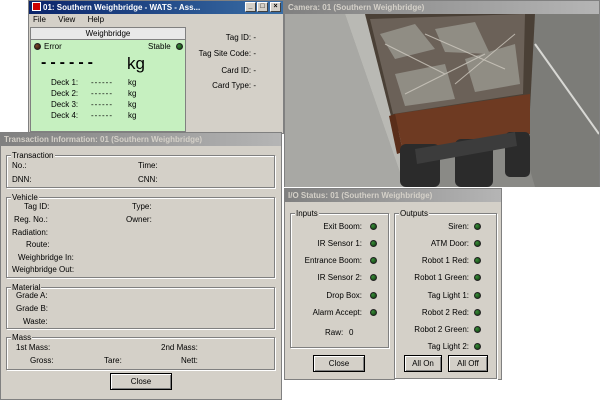 The width and height of the screenshot is (600, 400). I want to click on weight-value: ------, so click(69, 62).